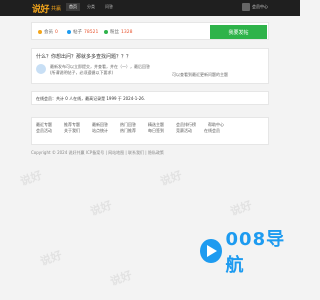 The height and width of the screenshot is (300, 320). I want to click on link-item: 关于我们, so click(72, 131).